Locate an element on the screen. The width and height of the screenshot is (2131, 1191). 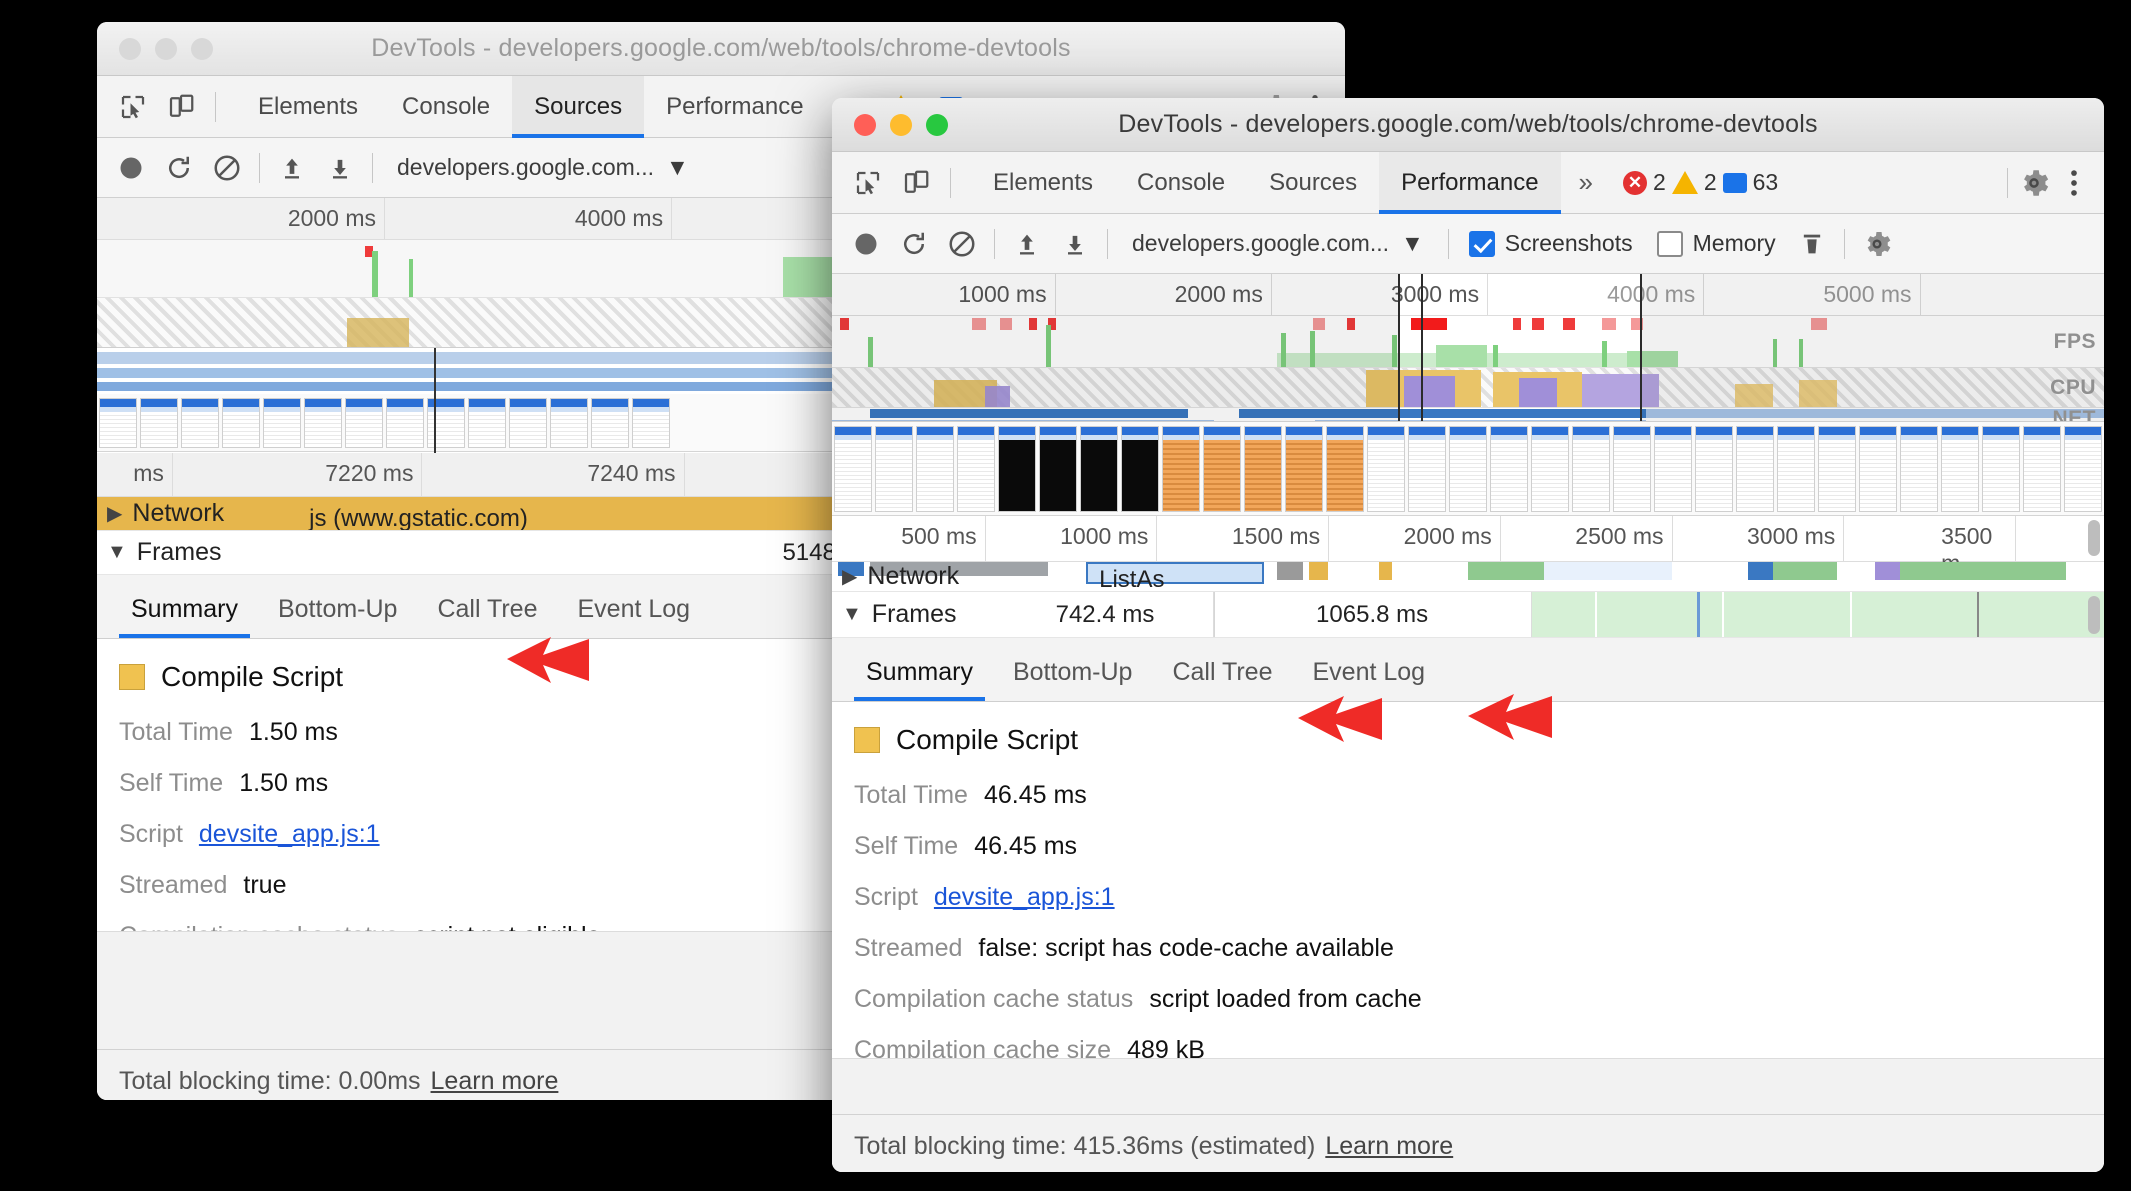
foreground-tool-icons is located at coordinates (901, 183).